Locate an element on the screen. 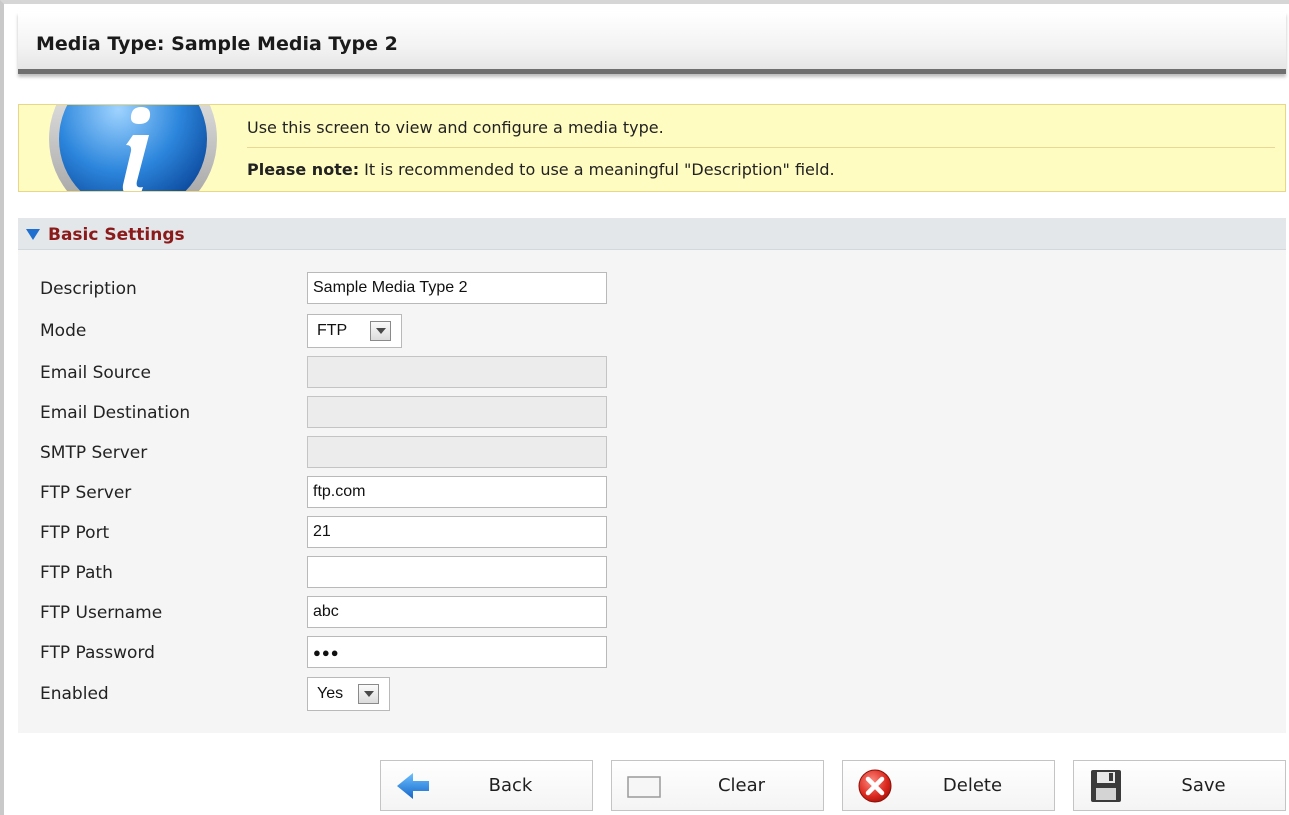  mode-select: FTP is located at coordinates (354, 331).